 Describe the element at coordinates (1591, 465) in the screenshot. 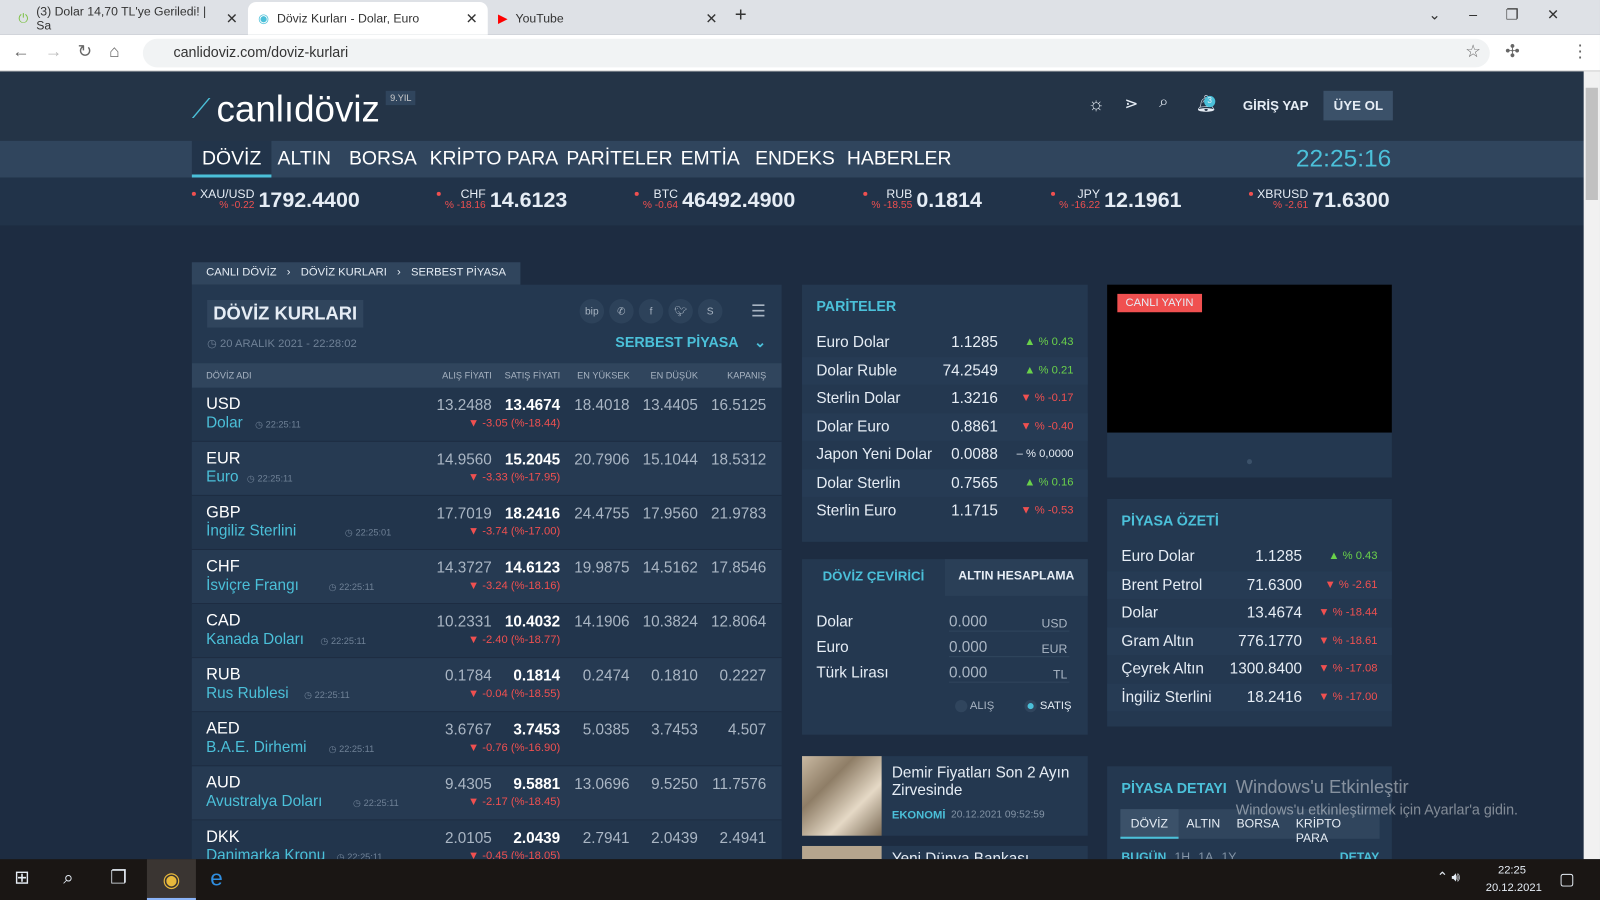

I see `page-scrollbar` at that location.